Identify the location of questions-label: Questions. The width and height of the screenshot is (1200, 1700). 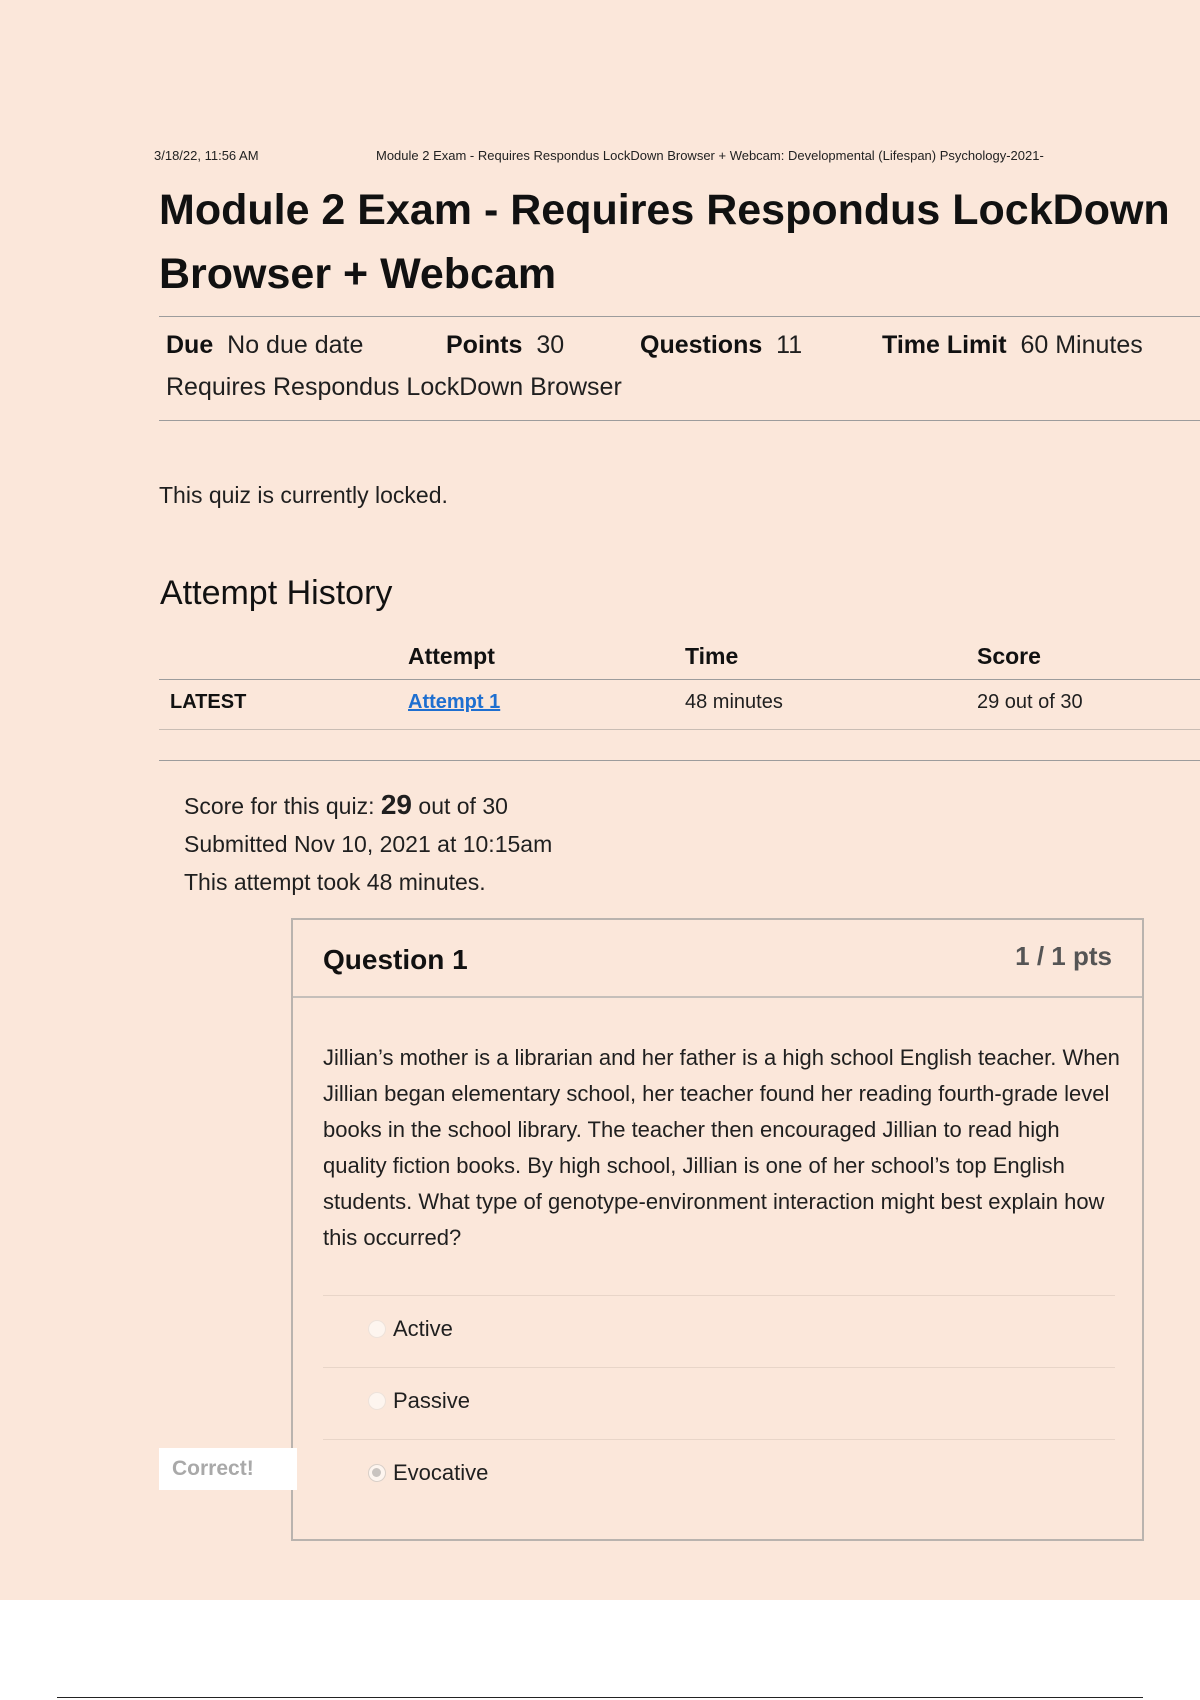
(701, 345).